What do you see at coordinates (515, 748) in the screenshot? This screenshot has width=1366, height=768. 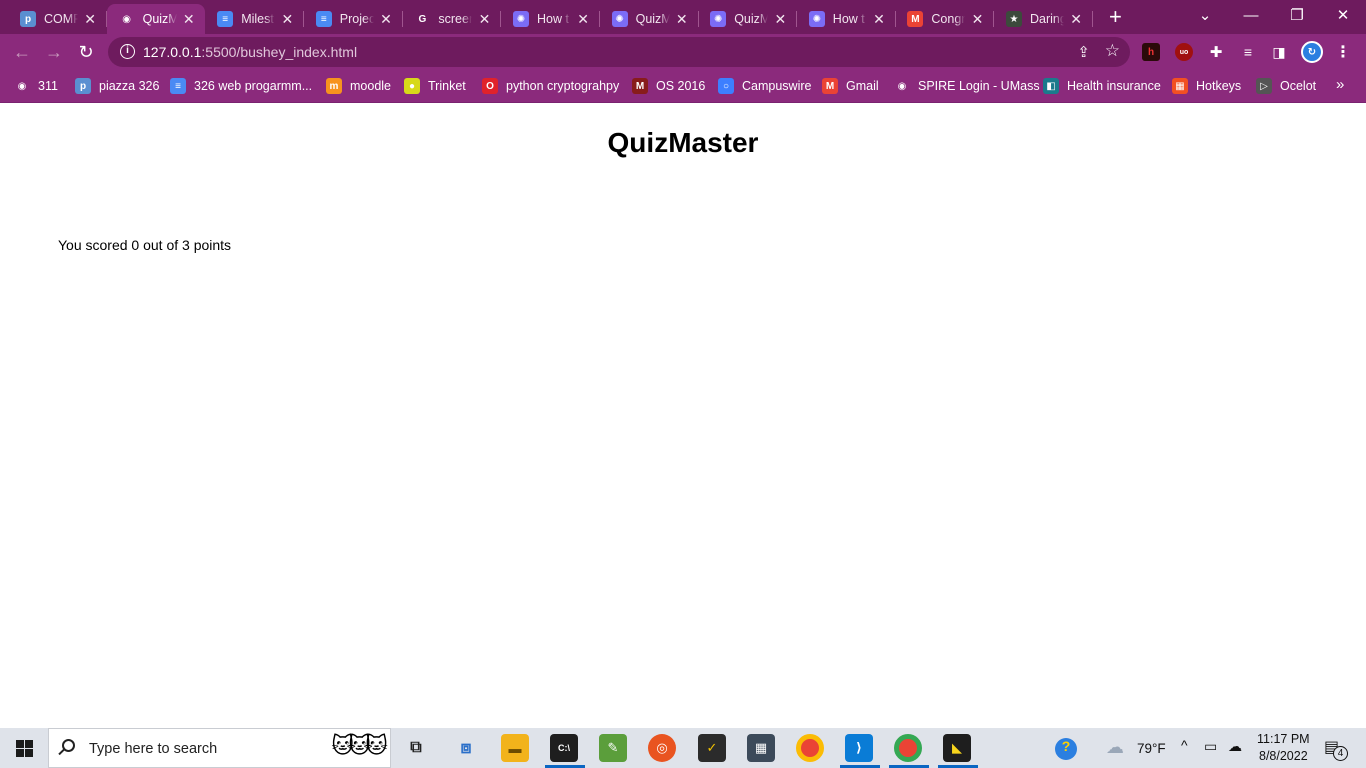 I see `file-explorer-icon: ▬` at bounding box center [515, 748].